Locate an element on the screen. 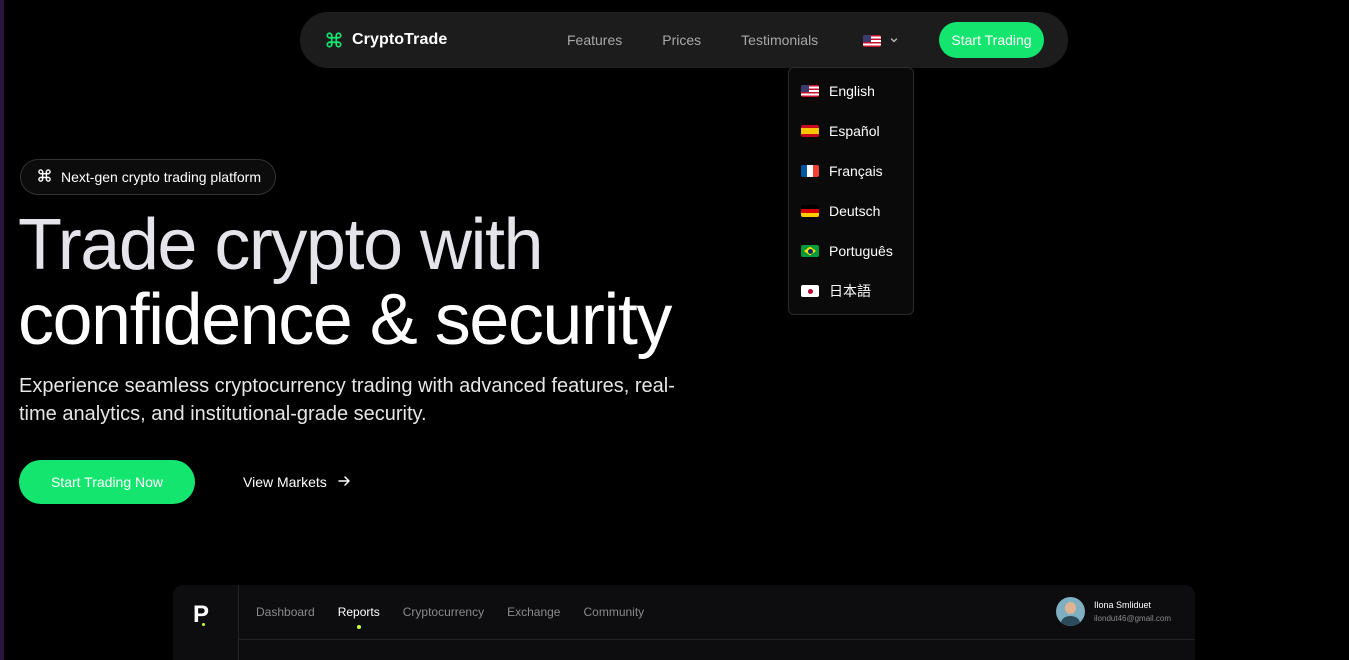 The height and width of the screenshot is (660, 1349). dashboard-header-divider is located at coordinates (717, 639).